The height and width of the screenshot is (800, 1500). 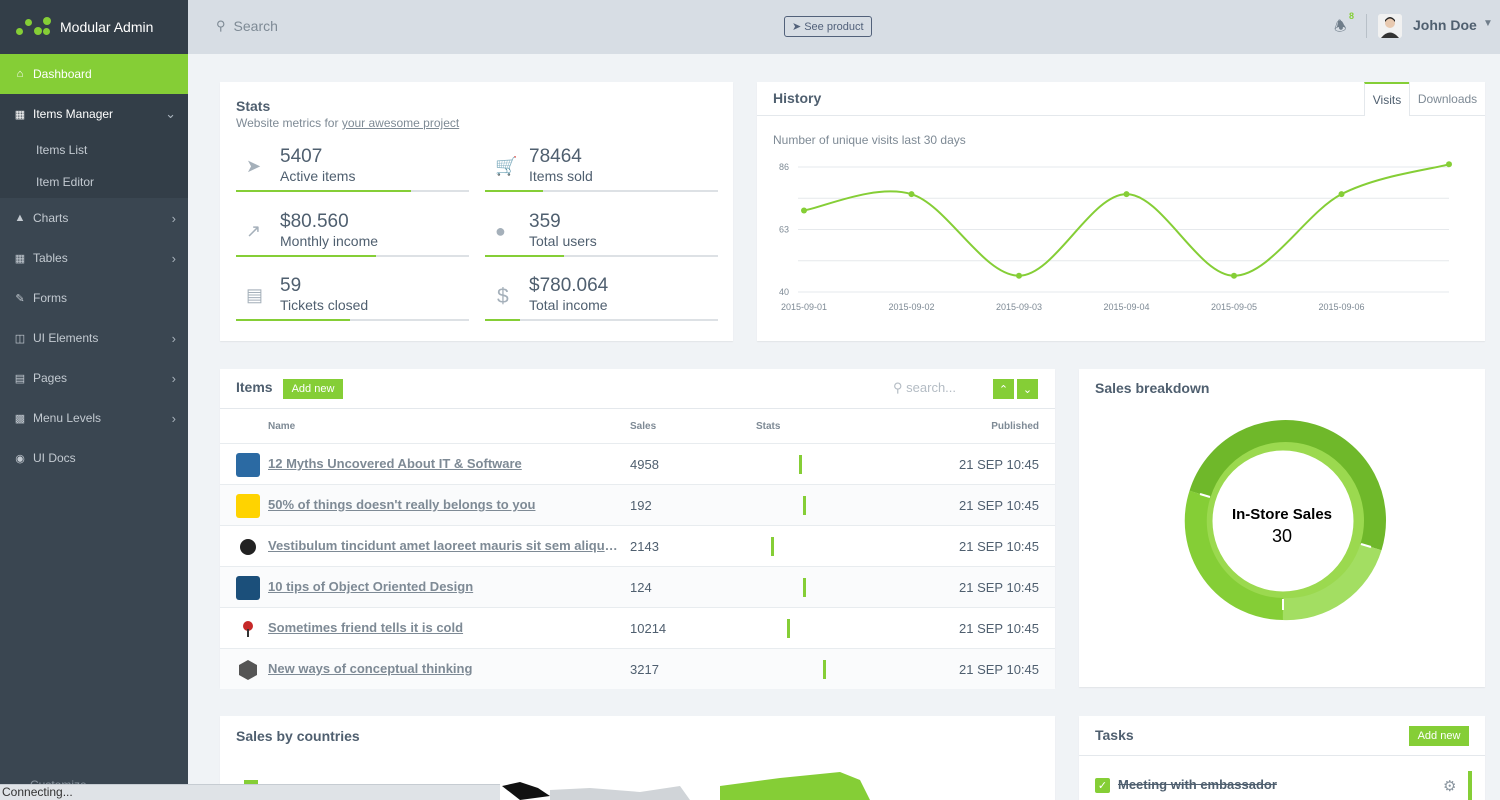 I want to click on users-icon: ●, so click(x=500, y=231).